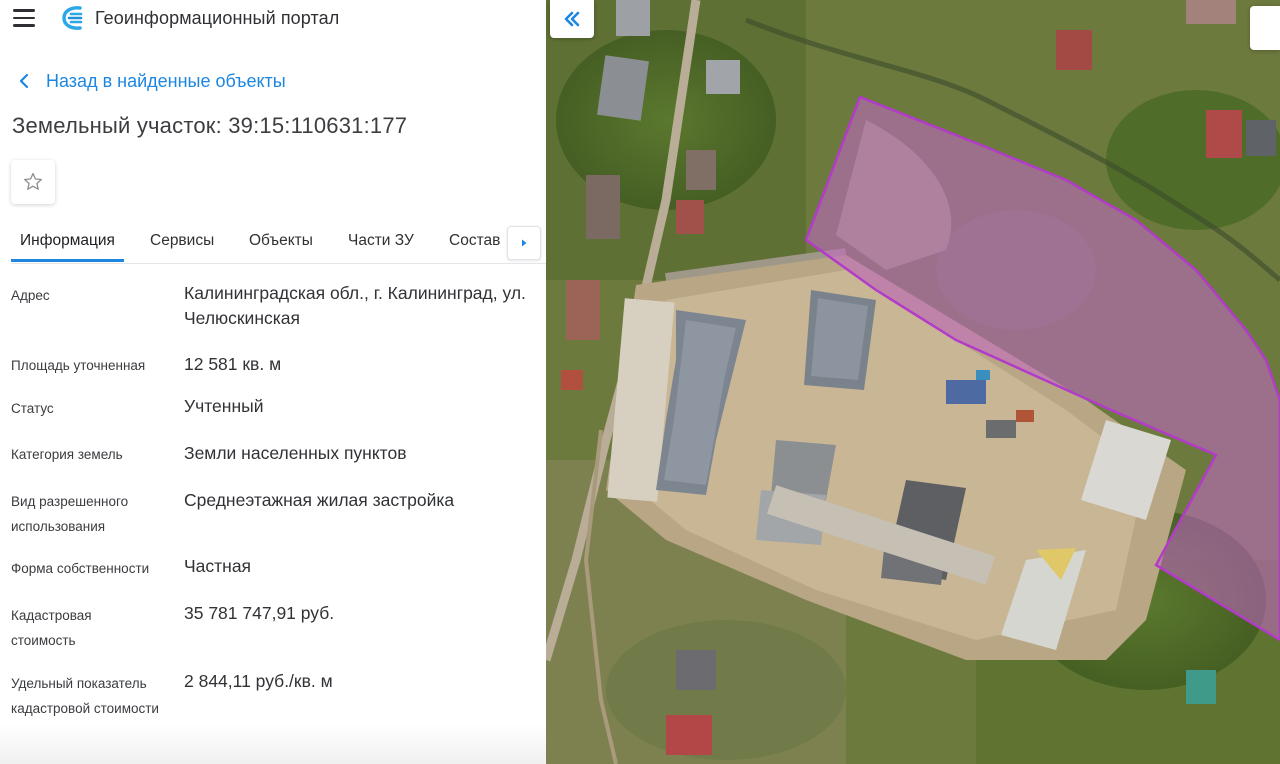 Image resolution: width=1280 pixels, height=764 pixels. Describe the element at coordinates (67, 454) in the screenshot. I see `info-label: Категория земель` at that location.